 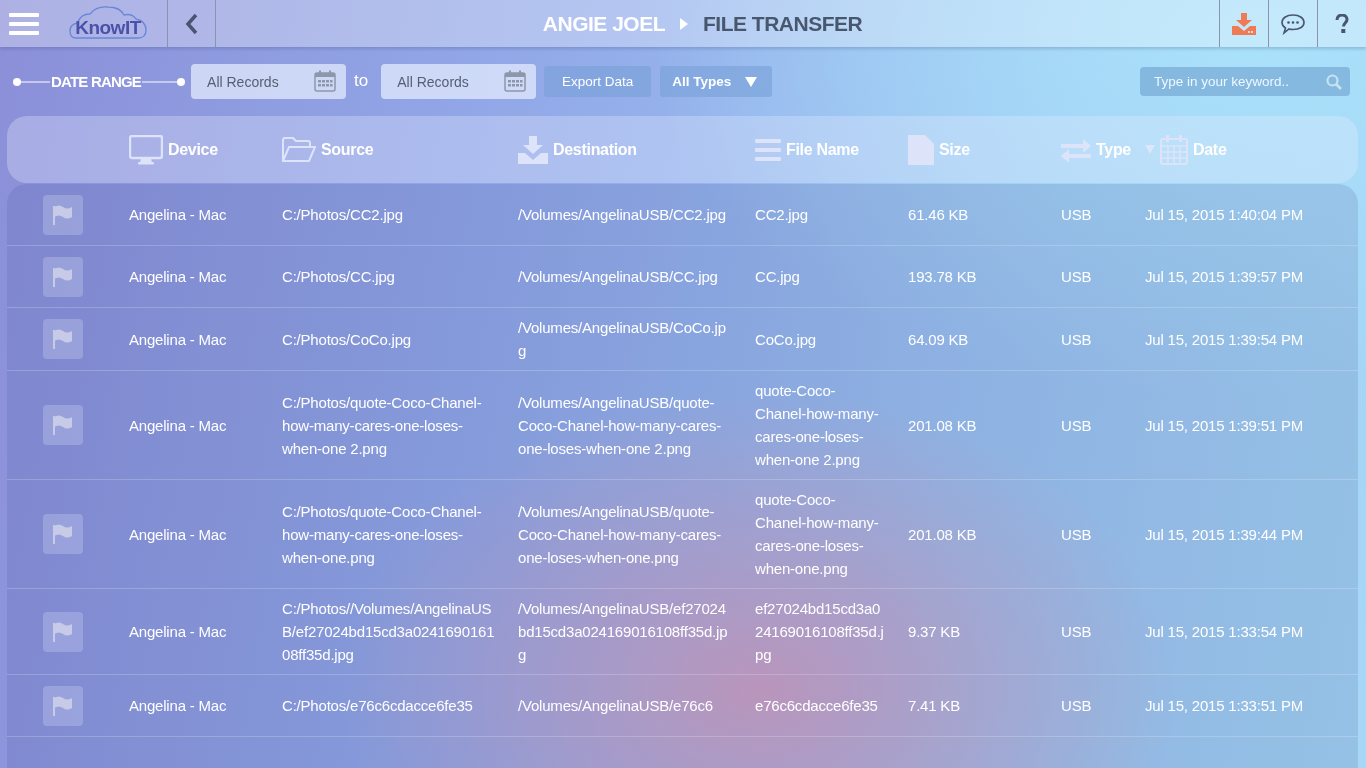 What do you see at coordinates (1224, 534) in the screenshot?
I see `table-cell: Jul 15, 2015 1:39:44 PM` at bounding box center [1224, 534].